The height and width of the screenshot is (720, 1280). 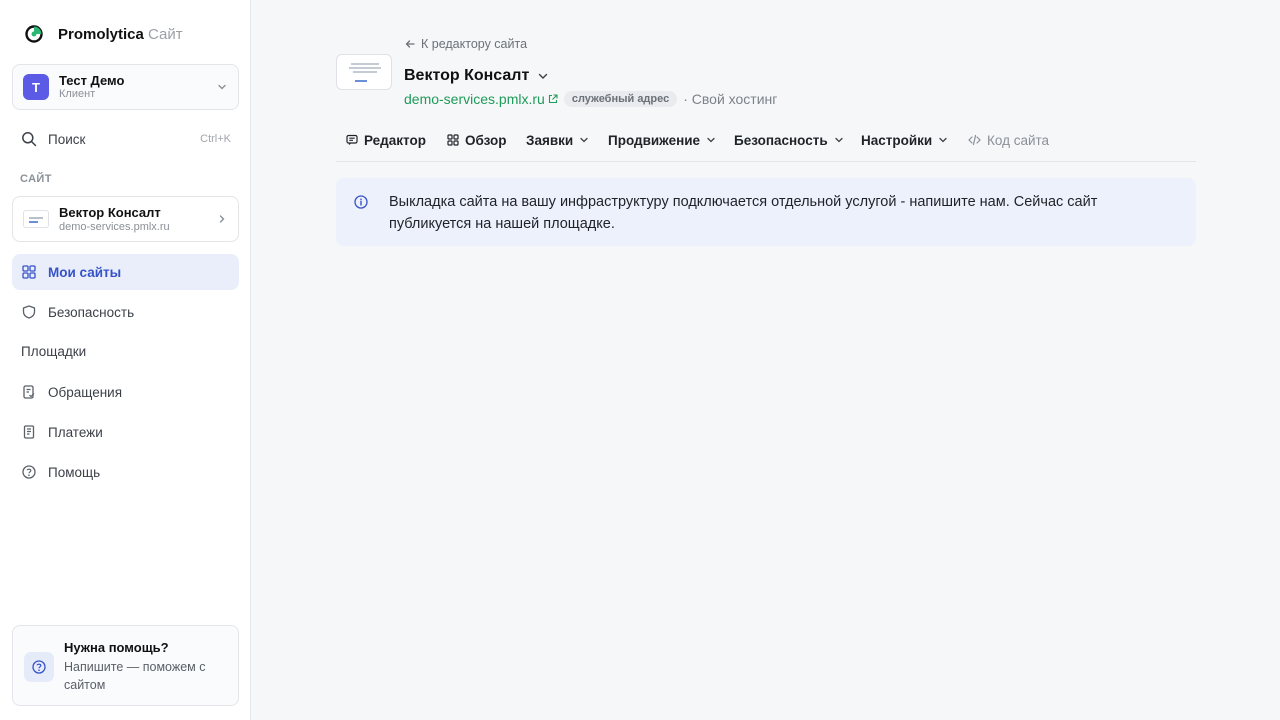 I want to click on document-check-icon, so click(x=29, y=392).